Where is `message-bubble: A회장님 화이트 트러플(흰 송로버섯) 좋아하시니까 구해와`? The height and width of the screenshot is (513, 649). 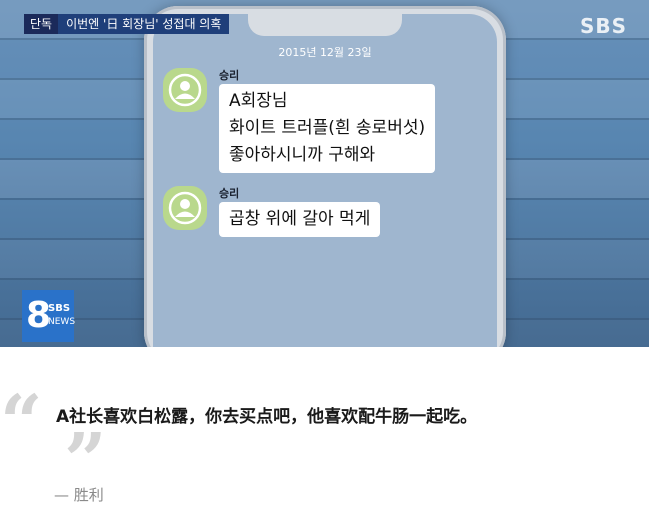 message-bubble: A회장님 화이트 트러플(흰 송로버섯) 좋아하시니까 구해와 is located at coordinates (327, 128).